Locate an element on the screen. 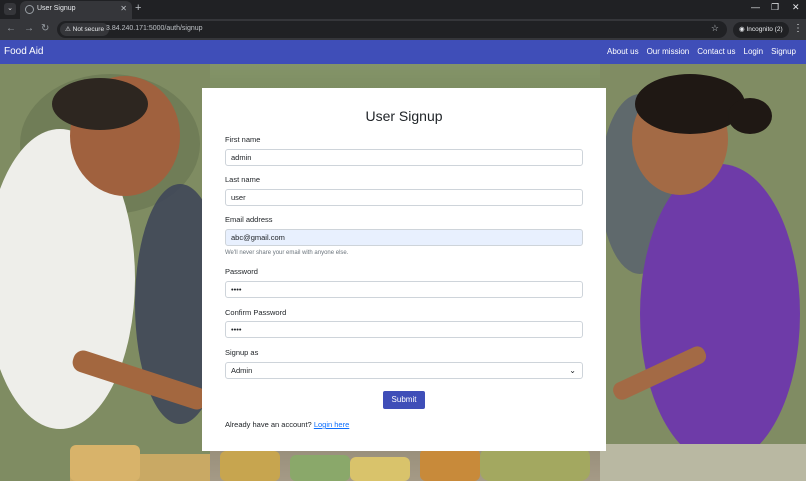  close-icon: ✕ is located at coordinates (123, 8).